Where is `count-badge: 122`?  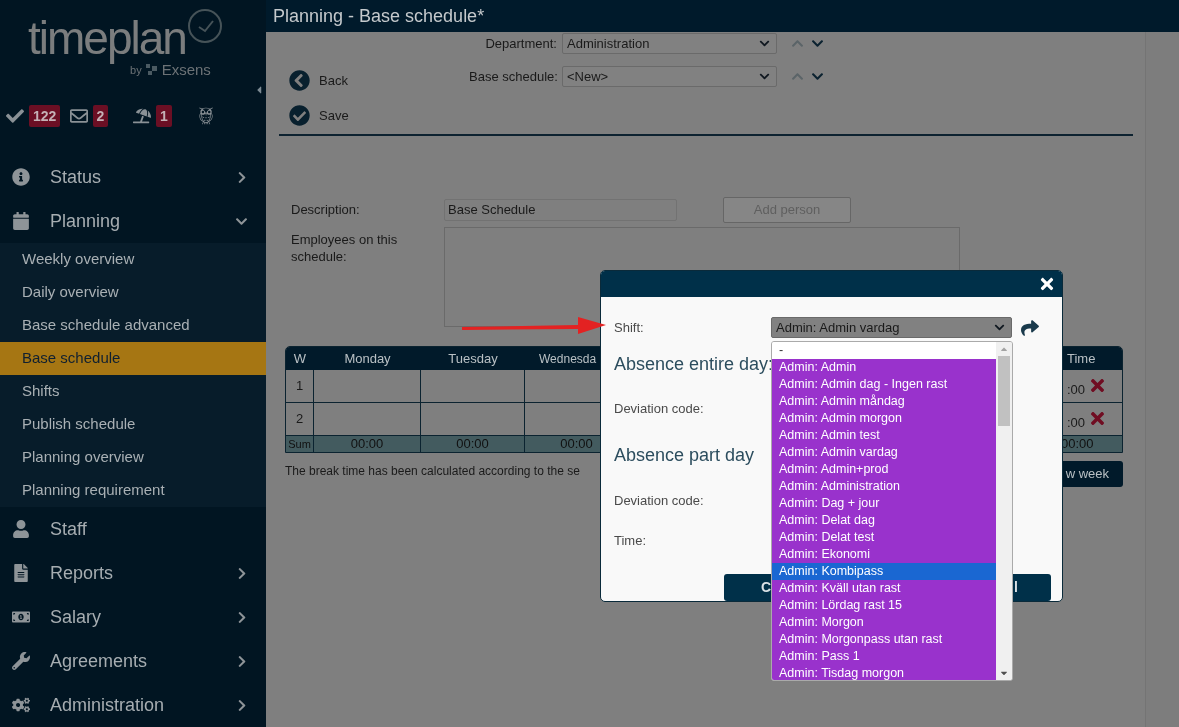 count-badge: 122 is located at coordinates (45, 116).